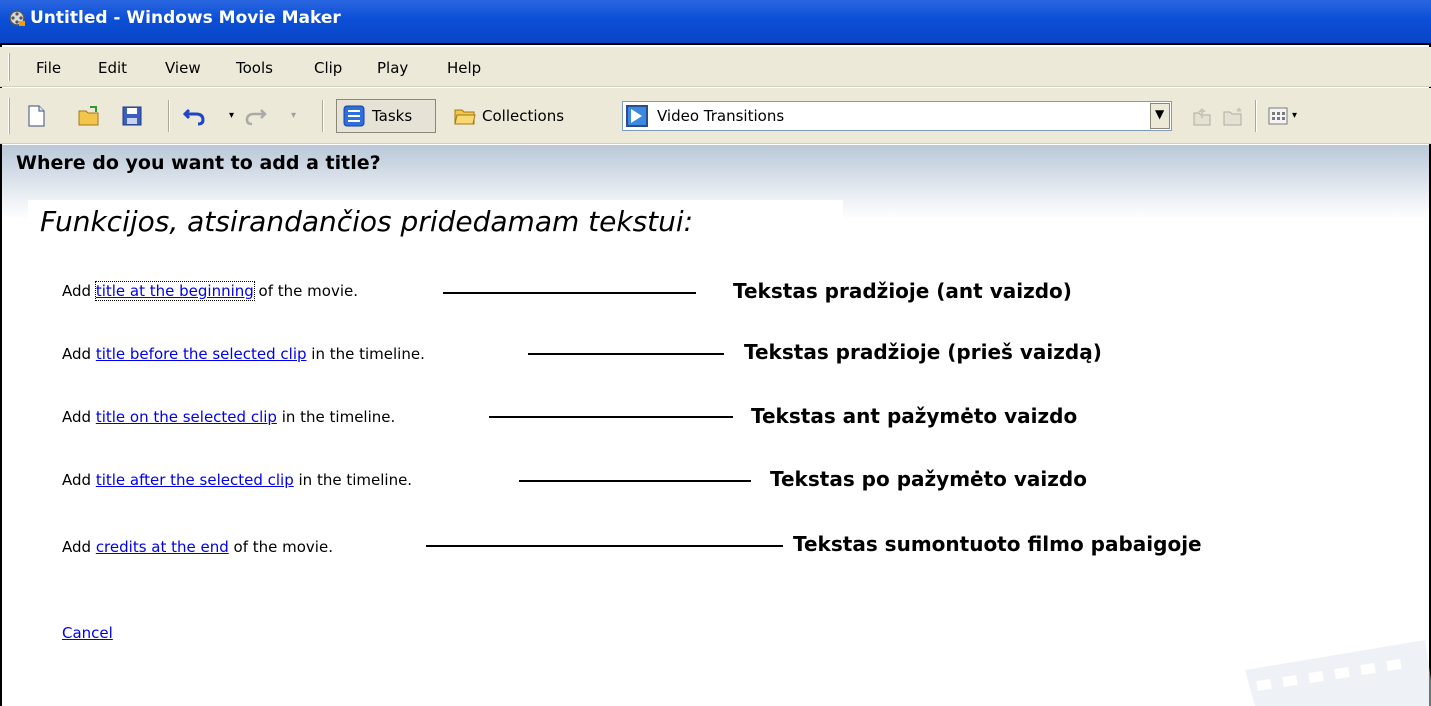 The height and width of the screenshot is (706, 1431). I want to click on video-transitions-icon, so click(637, 116).